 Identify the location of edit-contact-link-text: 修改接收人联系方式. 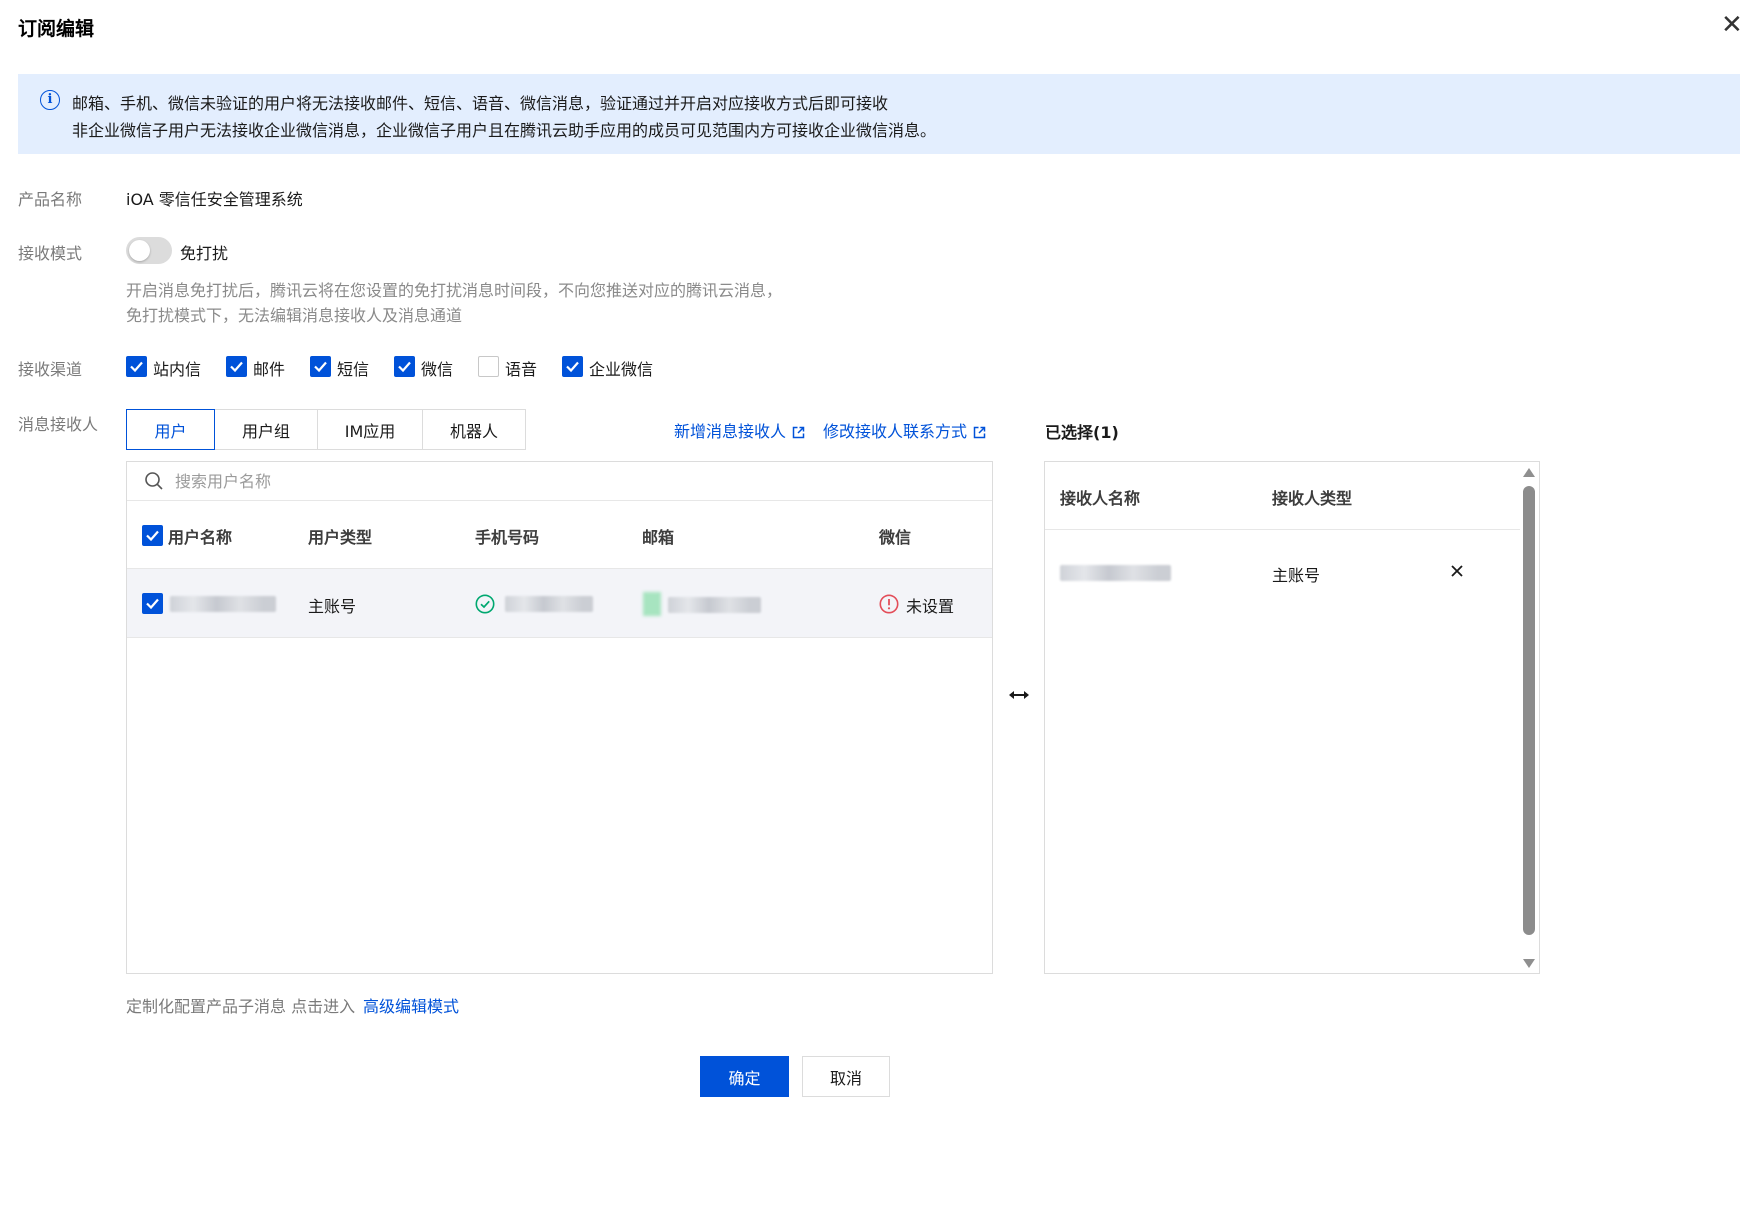
(895, 431).